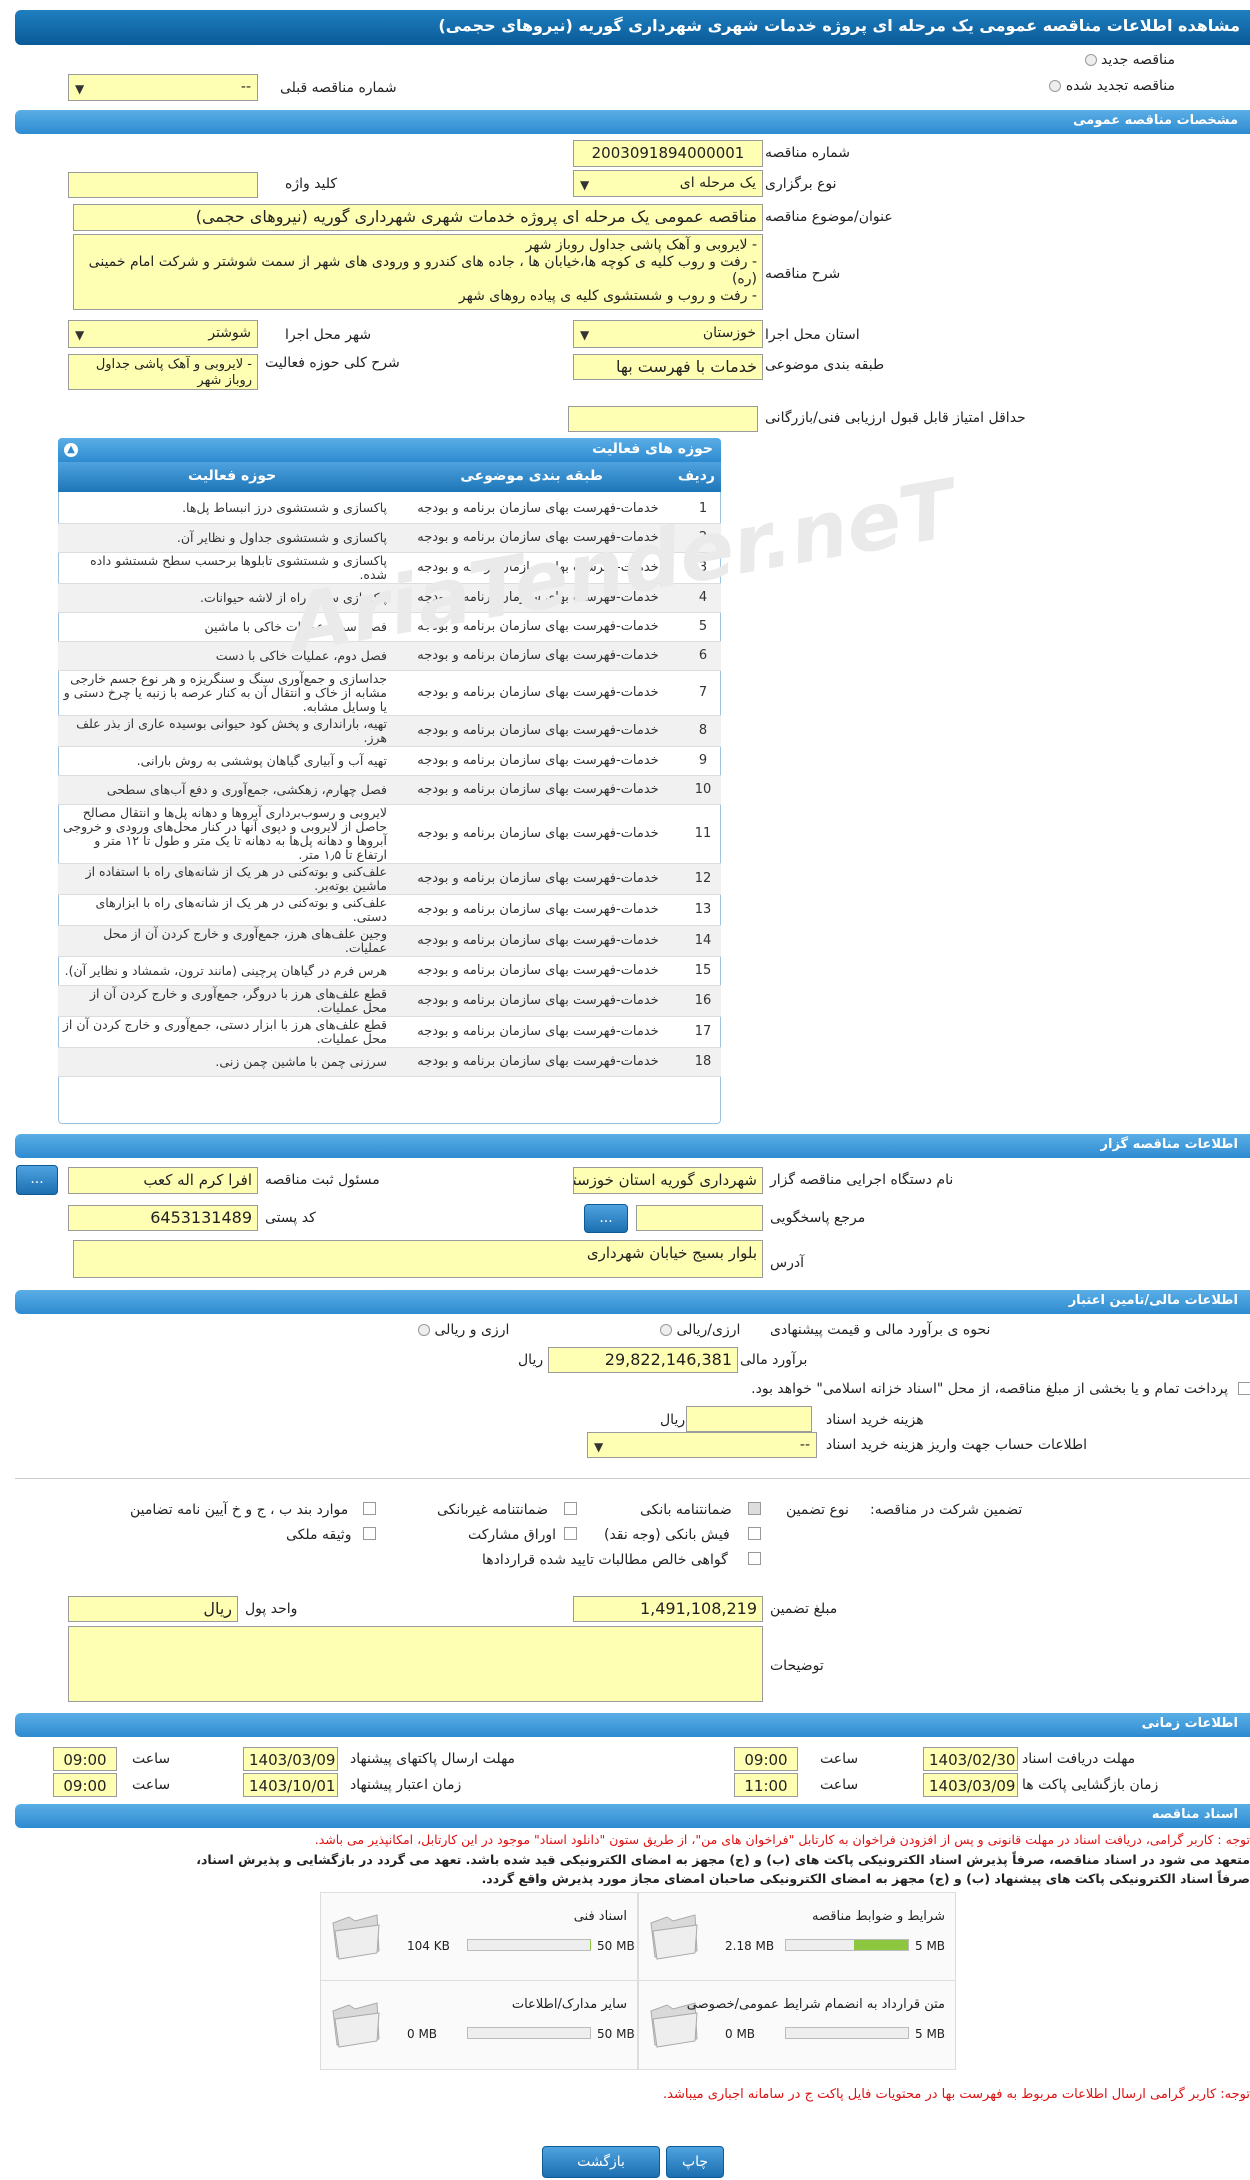 The height and width of the screenshot is (2180, 1250). I want to click on validity-time-field: 09:00, so click(85, 1785).